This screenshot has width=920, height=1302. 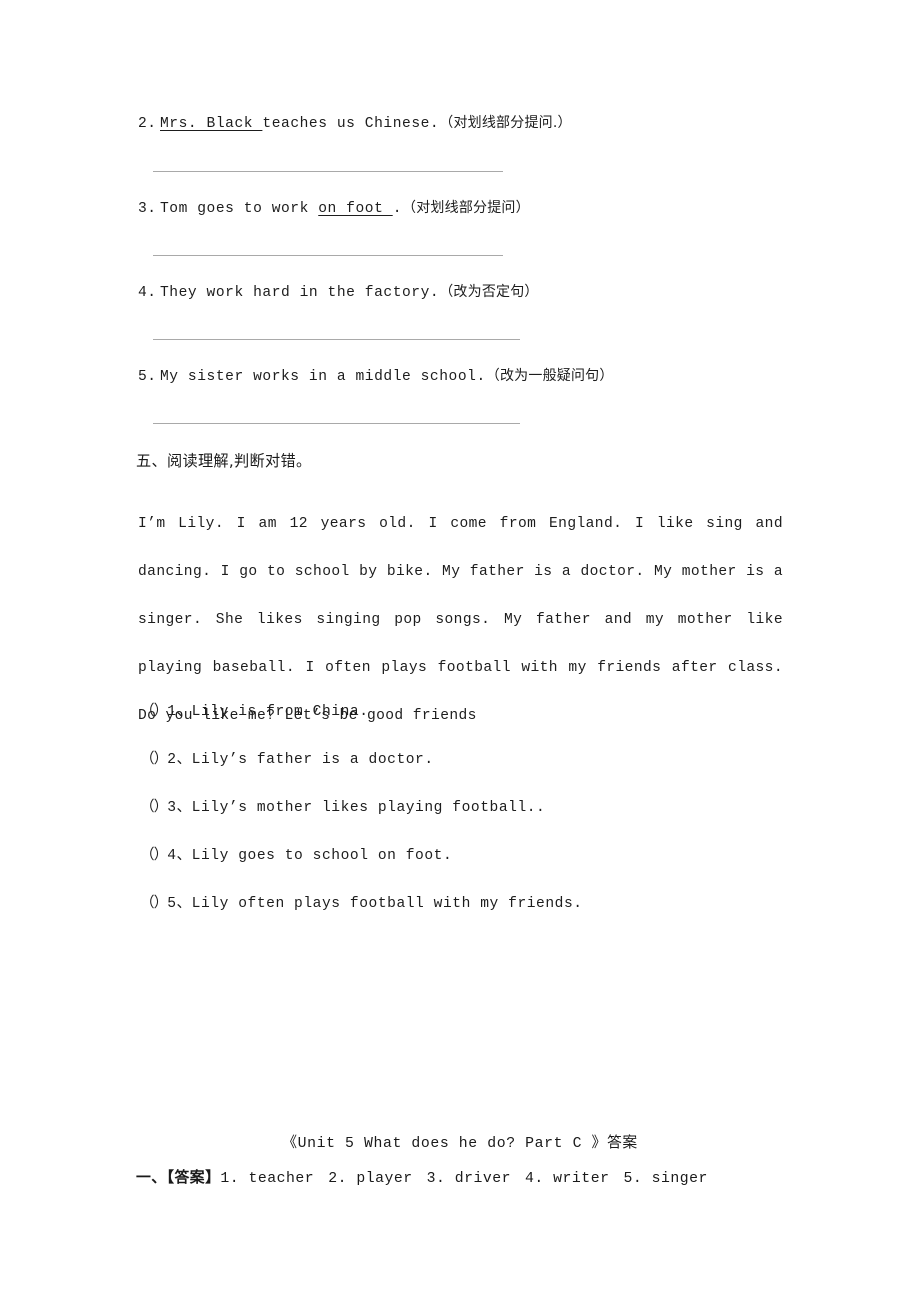 I want to click on question-instruction: （改为一般疑问句）, so click(x=549, y=376).